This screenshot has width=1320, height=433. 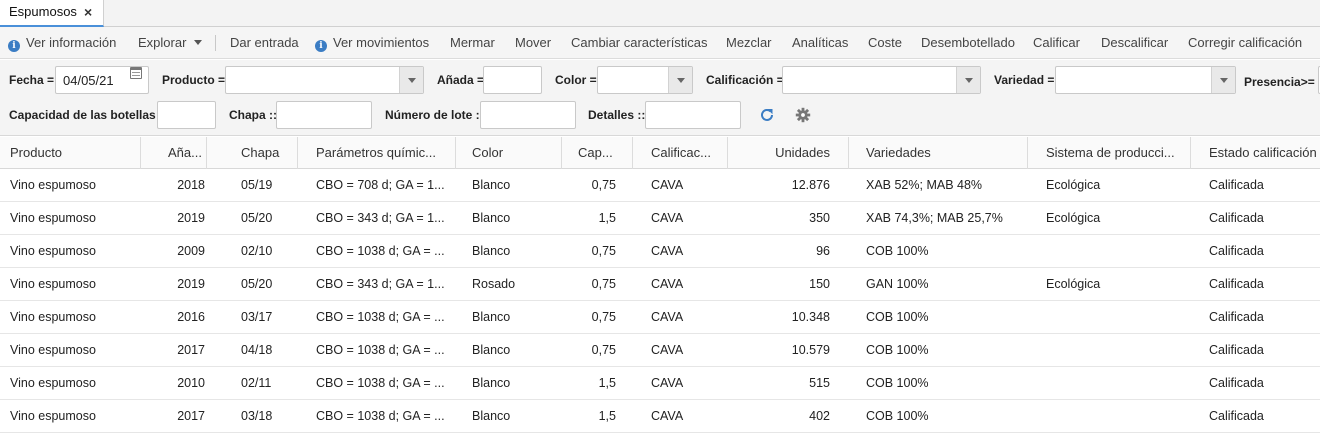 What do you see at coordinates (62, 43) in the screenshot?
I see `ver-informacion-button: i Ver información` at bounding box center [62, 43].